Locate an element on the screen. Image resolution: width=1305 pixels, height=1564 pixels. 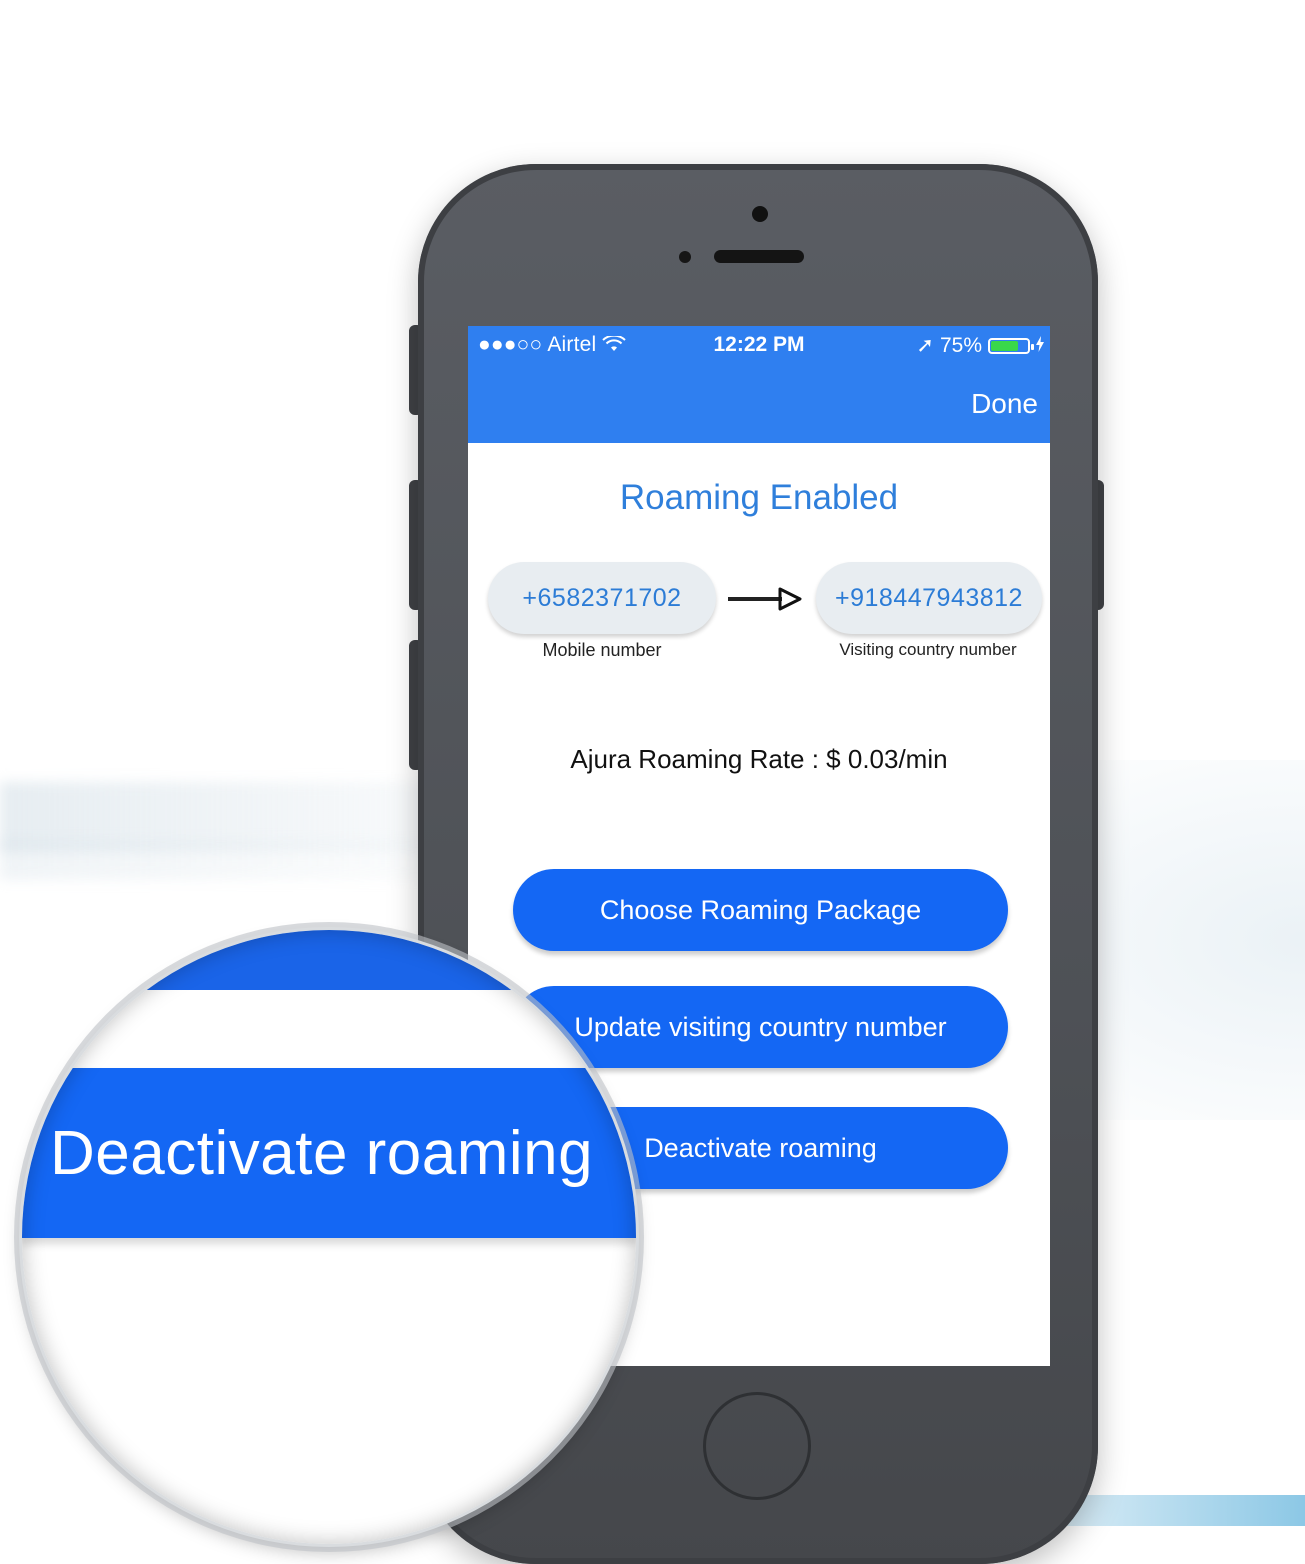
charging-icon is located at coordinates (1040, 346).